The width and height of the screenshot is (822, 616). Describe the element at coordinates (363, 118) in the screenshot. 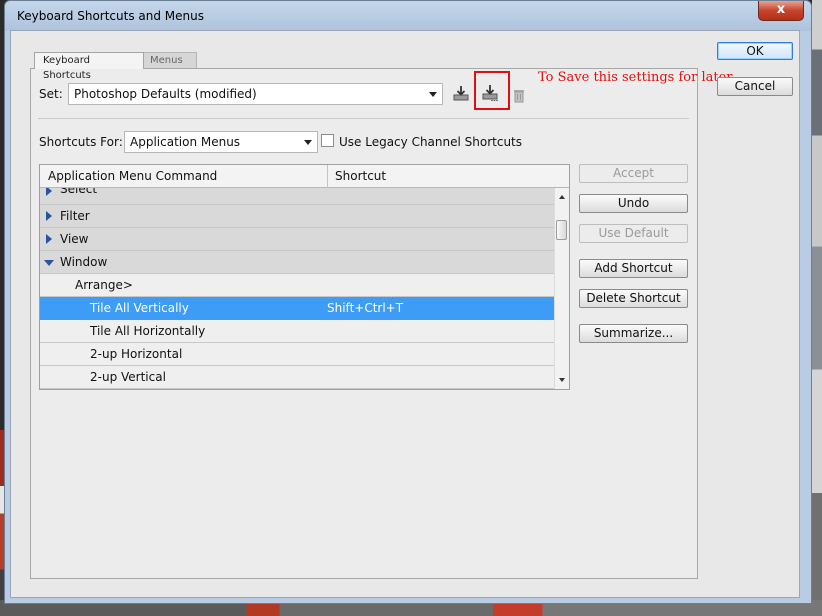

I see `divider` at that location.